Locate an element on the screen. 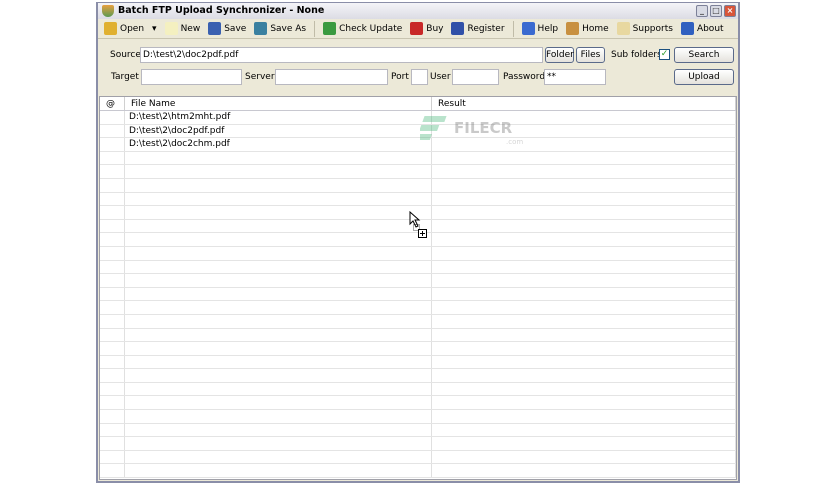 The height and width of the screenshot is (484, 836). upload-button: Upload is located at coordinates (704, 77).